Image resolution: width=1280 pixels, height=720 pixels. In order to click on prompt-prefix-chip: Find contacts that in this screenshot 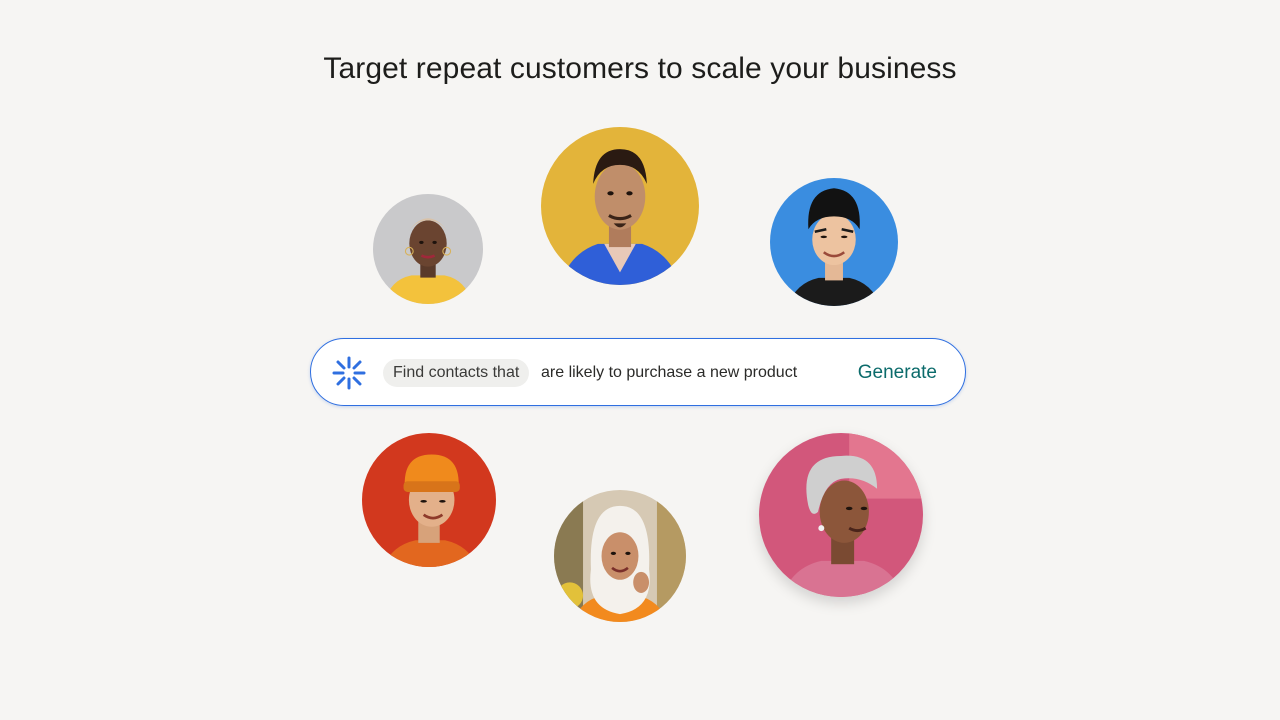, I will do `click(456, 373)`.